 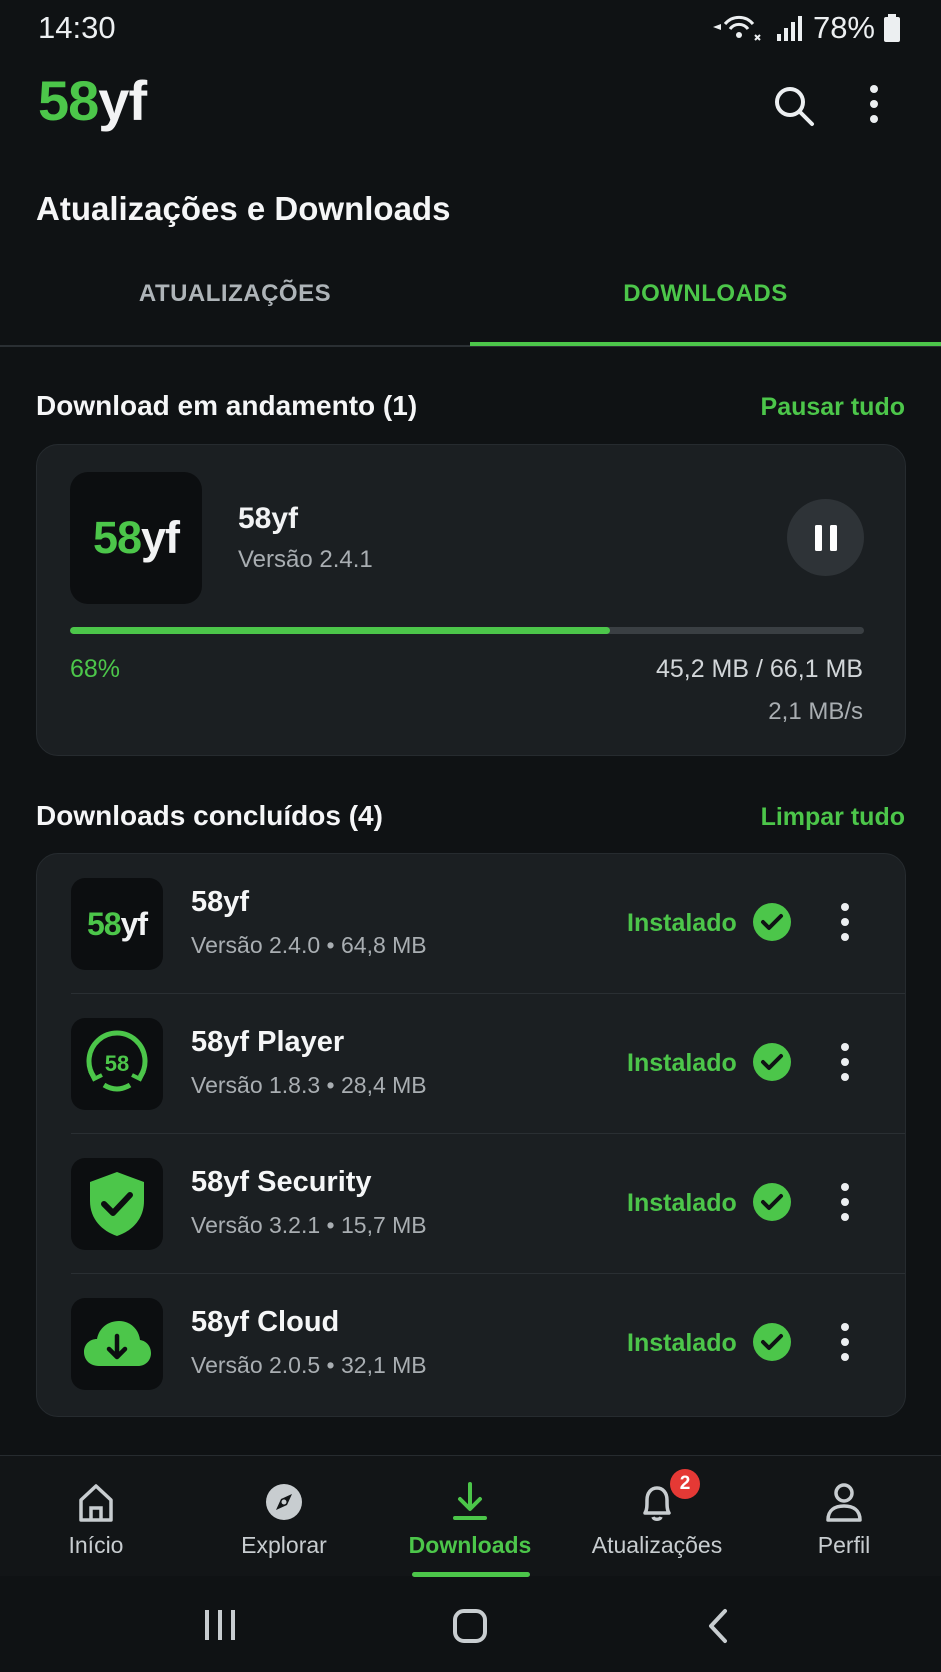 I want to click on brand-number: 58, so click(x=68, y=100).